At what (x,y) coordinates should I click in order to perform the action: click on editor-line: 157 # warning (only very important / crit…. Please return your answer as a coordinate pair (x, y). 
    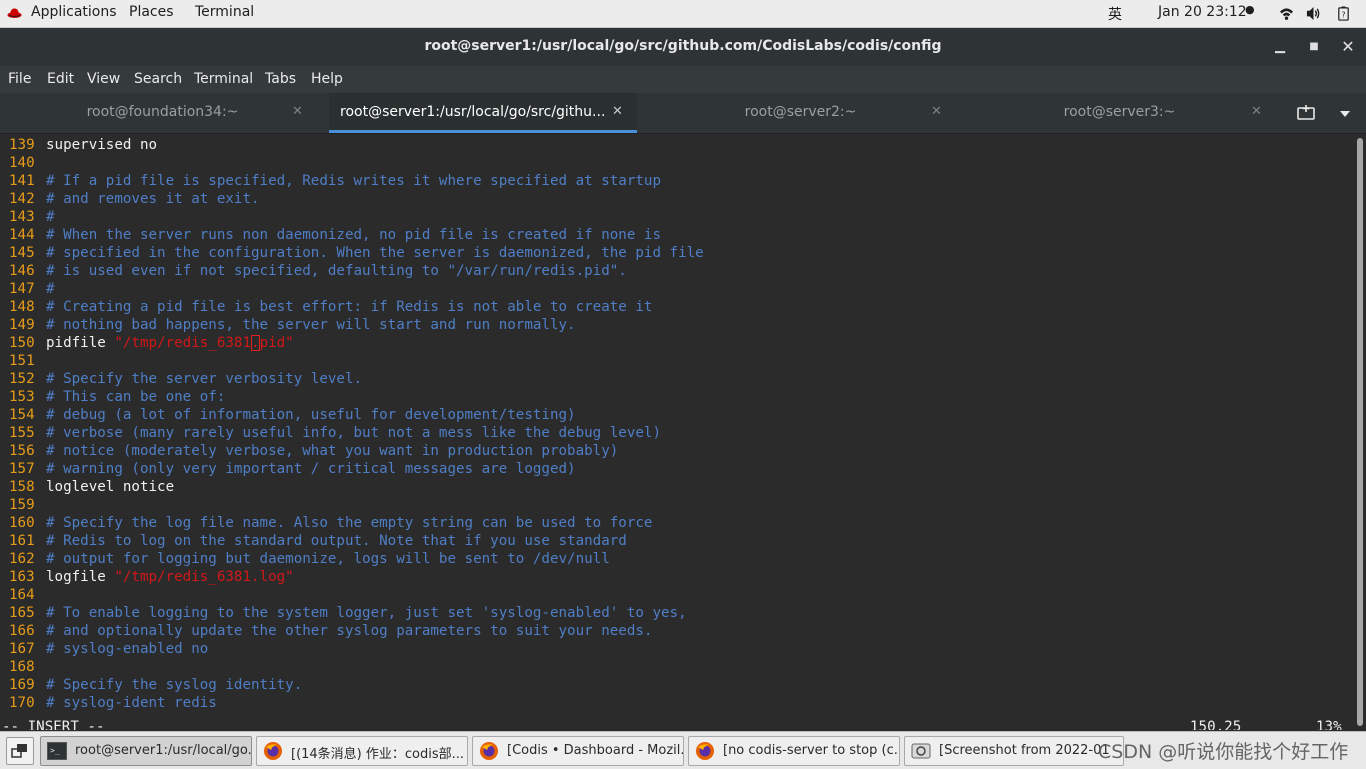
    Looking at the image, I should click on (352, 469).